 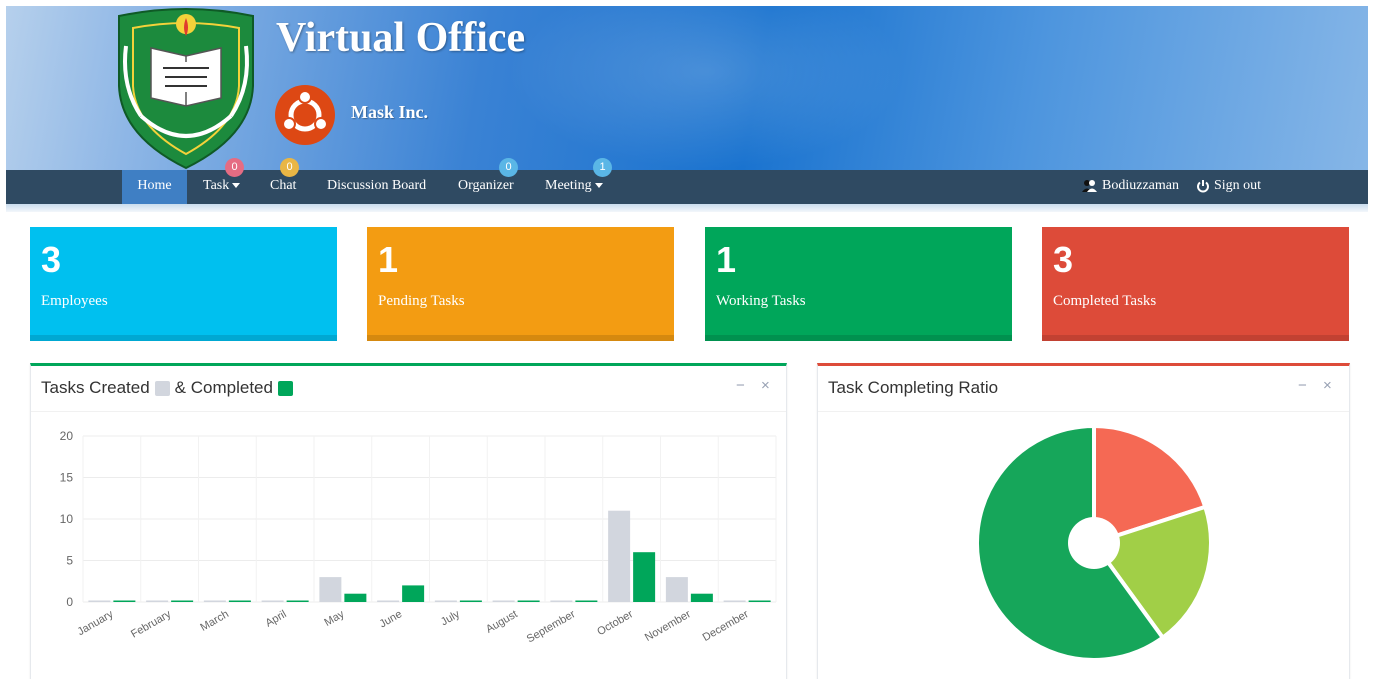 What do you see at coordinates (376, 187) in the screenshot?
I see `nav-discussion-board: Discussion Board` at bounding box center [376, 187].